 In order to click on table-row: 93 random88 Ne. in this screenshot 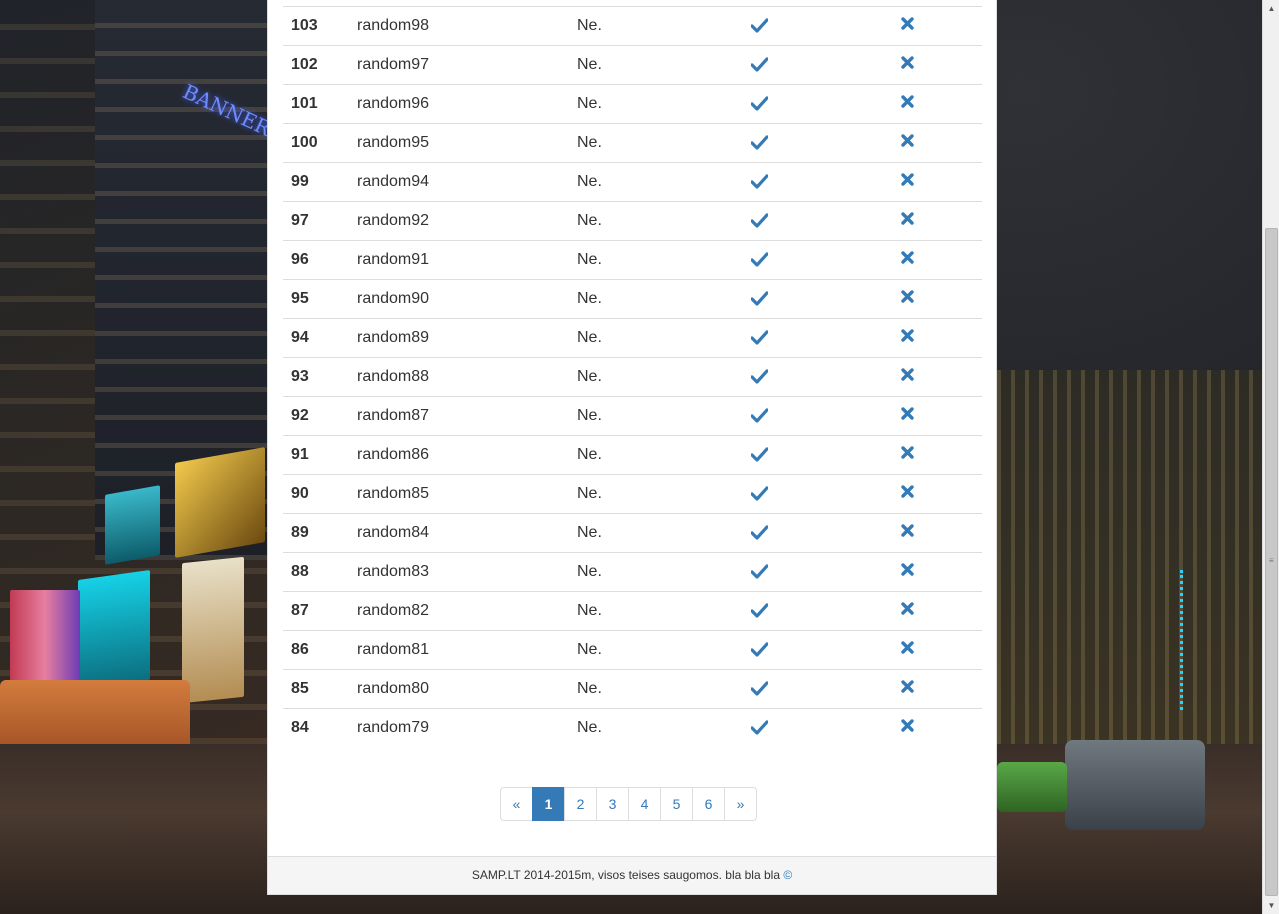, I will do `click(632, 376)`.